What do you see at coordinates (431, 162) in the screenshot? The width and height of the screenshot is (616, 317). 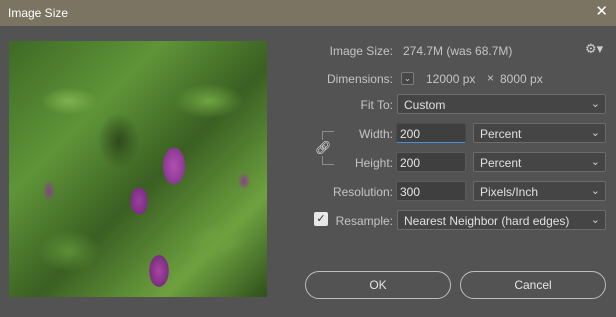 I see `height-input: 200` at bounding box center [431, 162].